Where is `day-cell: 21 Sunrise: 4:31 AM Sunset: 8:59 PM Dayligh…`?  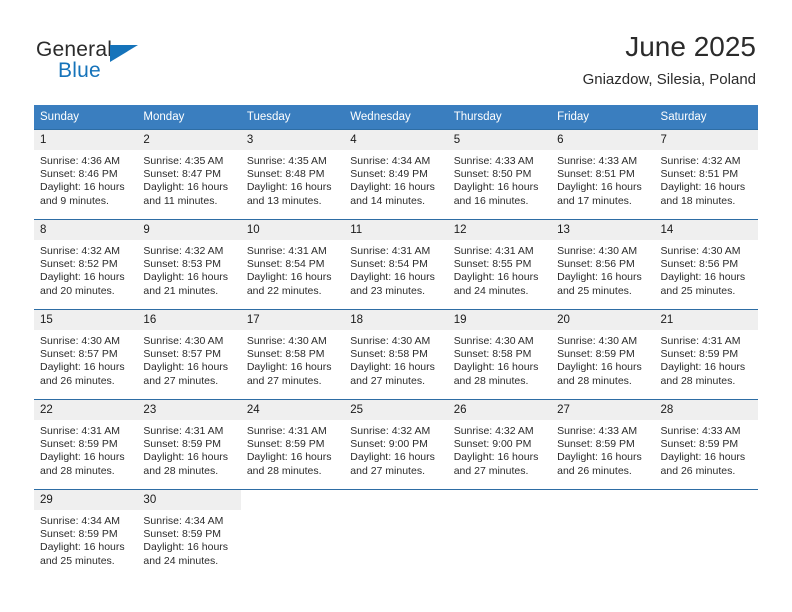
day-cell: 21 Sunrise: 4:31 AM Sunset: 8:59 PM Dayligh… is located at coordinates (706, 354).